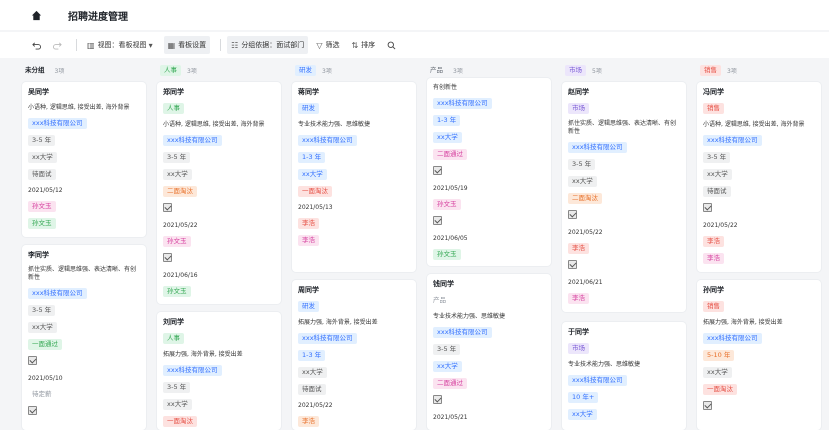  Describe the element at coordinates (414, 15) in the screenshot. I see `title-bar: 招聘进度管理` at that location.